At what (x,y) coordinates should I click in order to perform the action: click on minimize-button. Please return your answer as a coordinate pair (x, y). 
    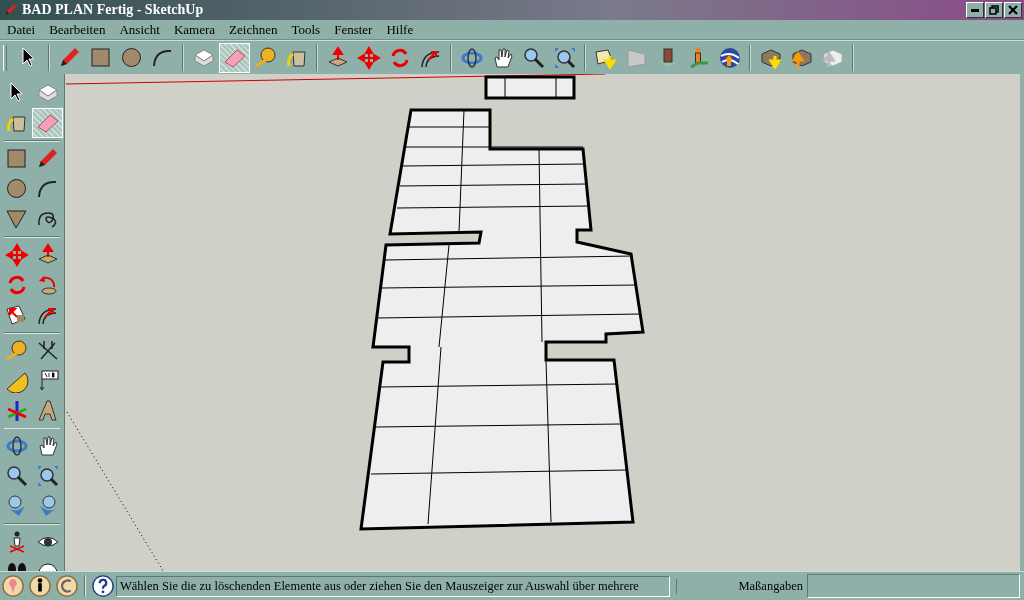
    Looking at the image, I should click on (975, 10).